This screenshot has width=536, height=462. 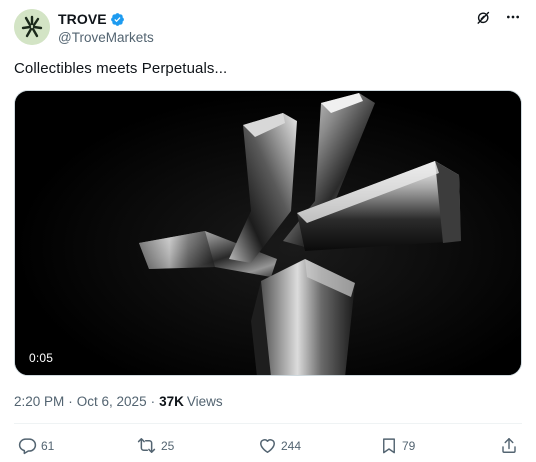 I want to click on trove-logo-icon, so click(x=32, y=27).